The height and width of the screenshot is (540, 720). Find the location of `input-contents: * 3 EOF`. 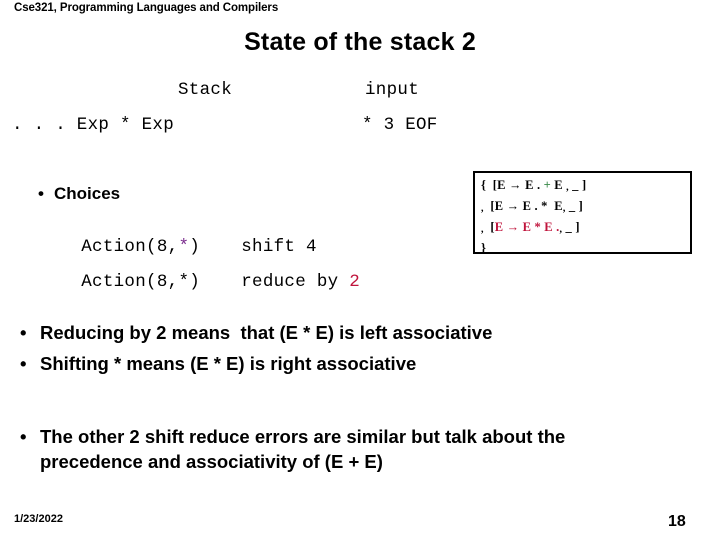

input-contents: * 3 EOF is located at coordinates (400, 125).